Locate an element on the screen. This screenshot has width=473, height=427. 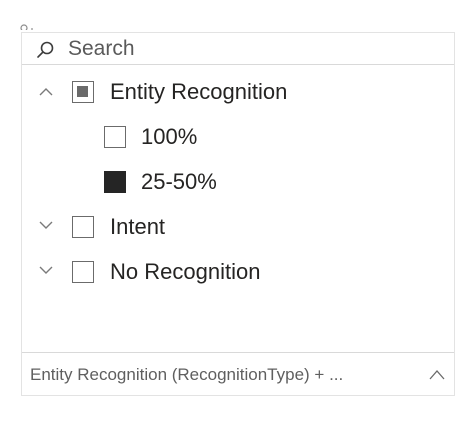
checkbox-25-50-percent is located at coordinates (115, 182).